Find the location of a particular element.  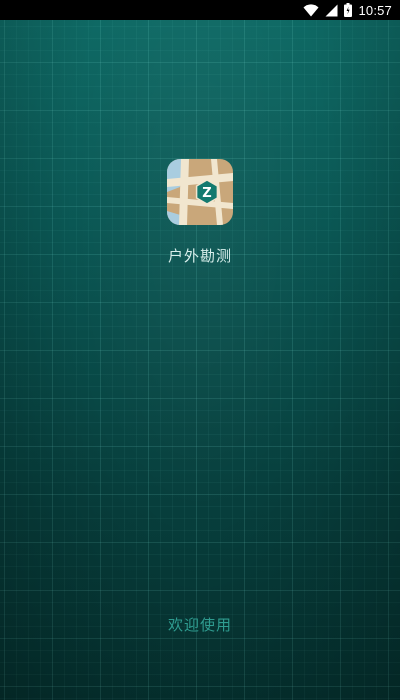

wifi-icon is located at coordinates (311, 10).